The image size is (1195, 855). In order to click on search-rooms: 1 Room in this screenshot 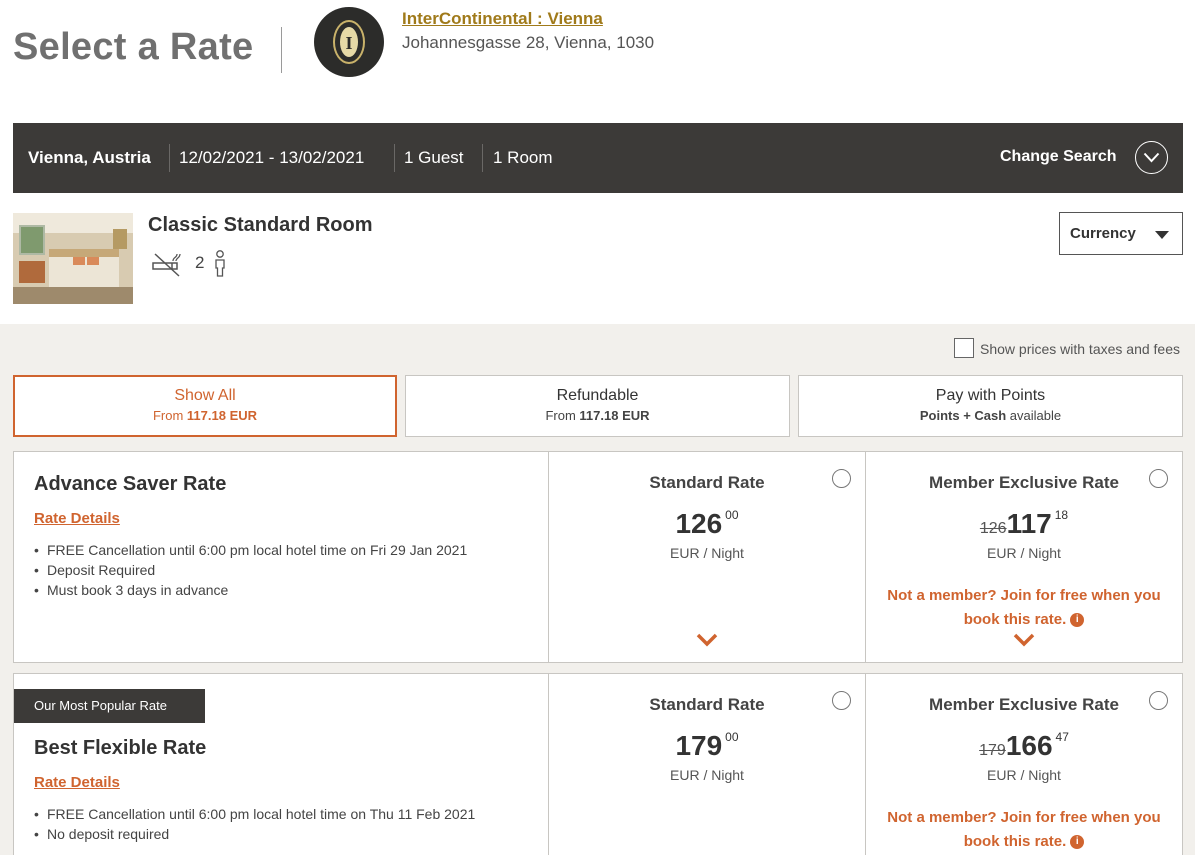, I will do `click(523, 157)`.